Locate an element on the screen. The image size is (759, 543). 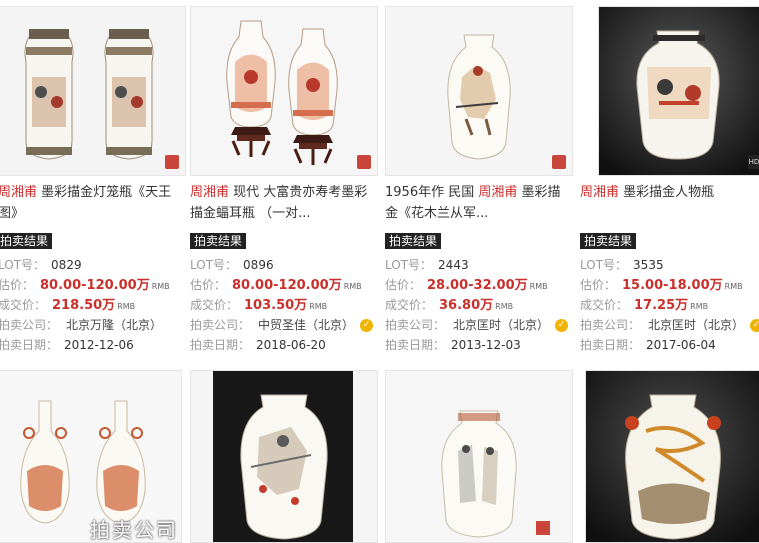
vase-image-ladies is located at coordinates (479, 456).